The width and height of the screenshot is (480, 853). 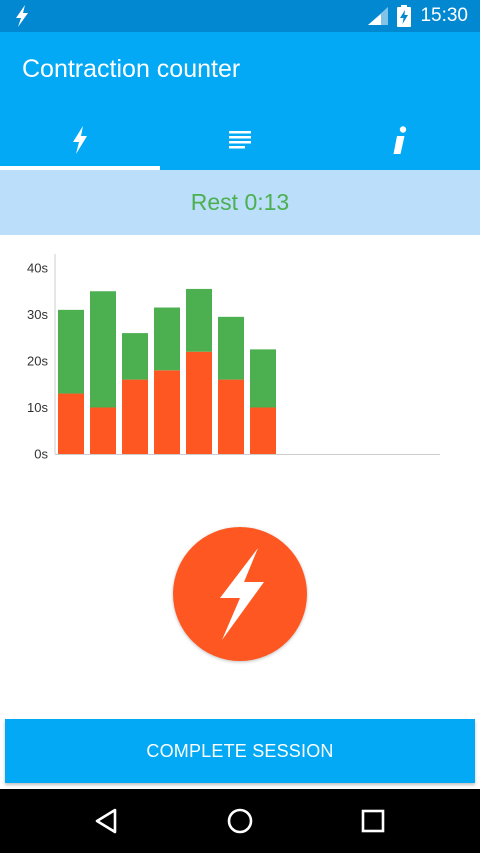 What do you see at coordinates (404, 16) in the screenshot?
I see `battery-charging-icon` at bounding box center [404, 16].